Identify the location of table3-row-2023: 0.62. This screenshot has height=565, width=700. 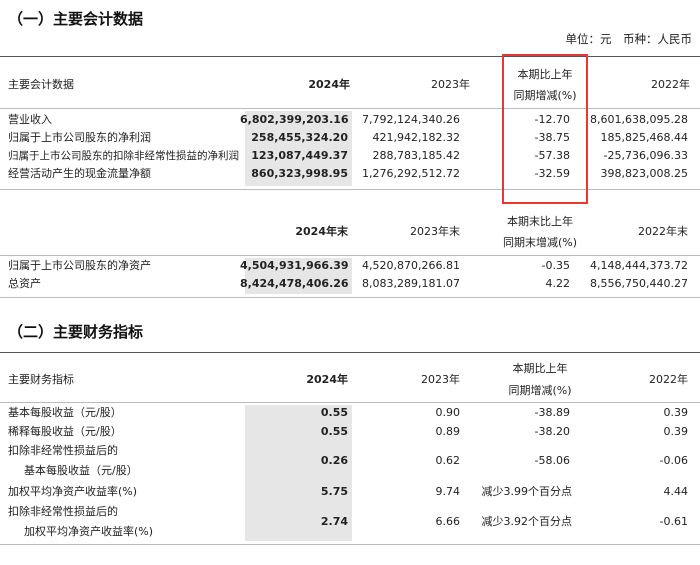
(448, 460).